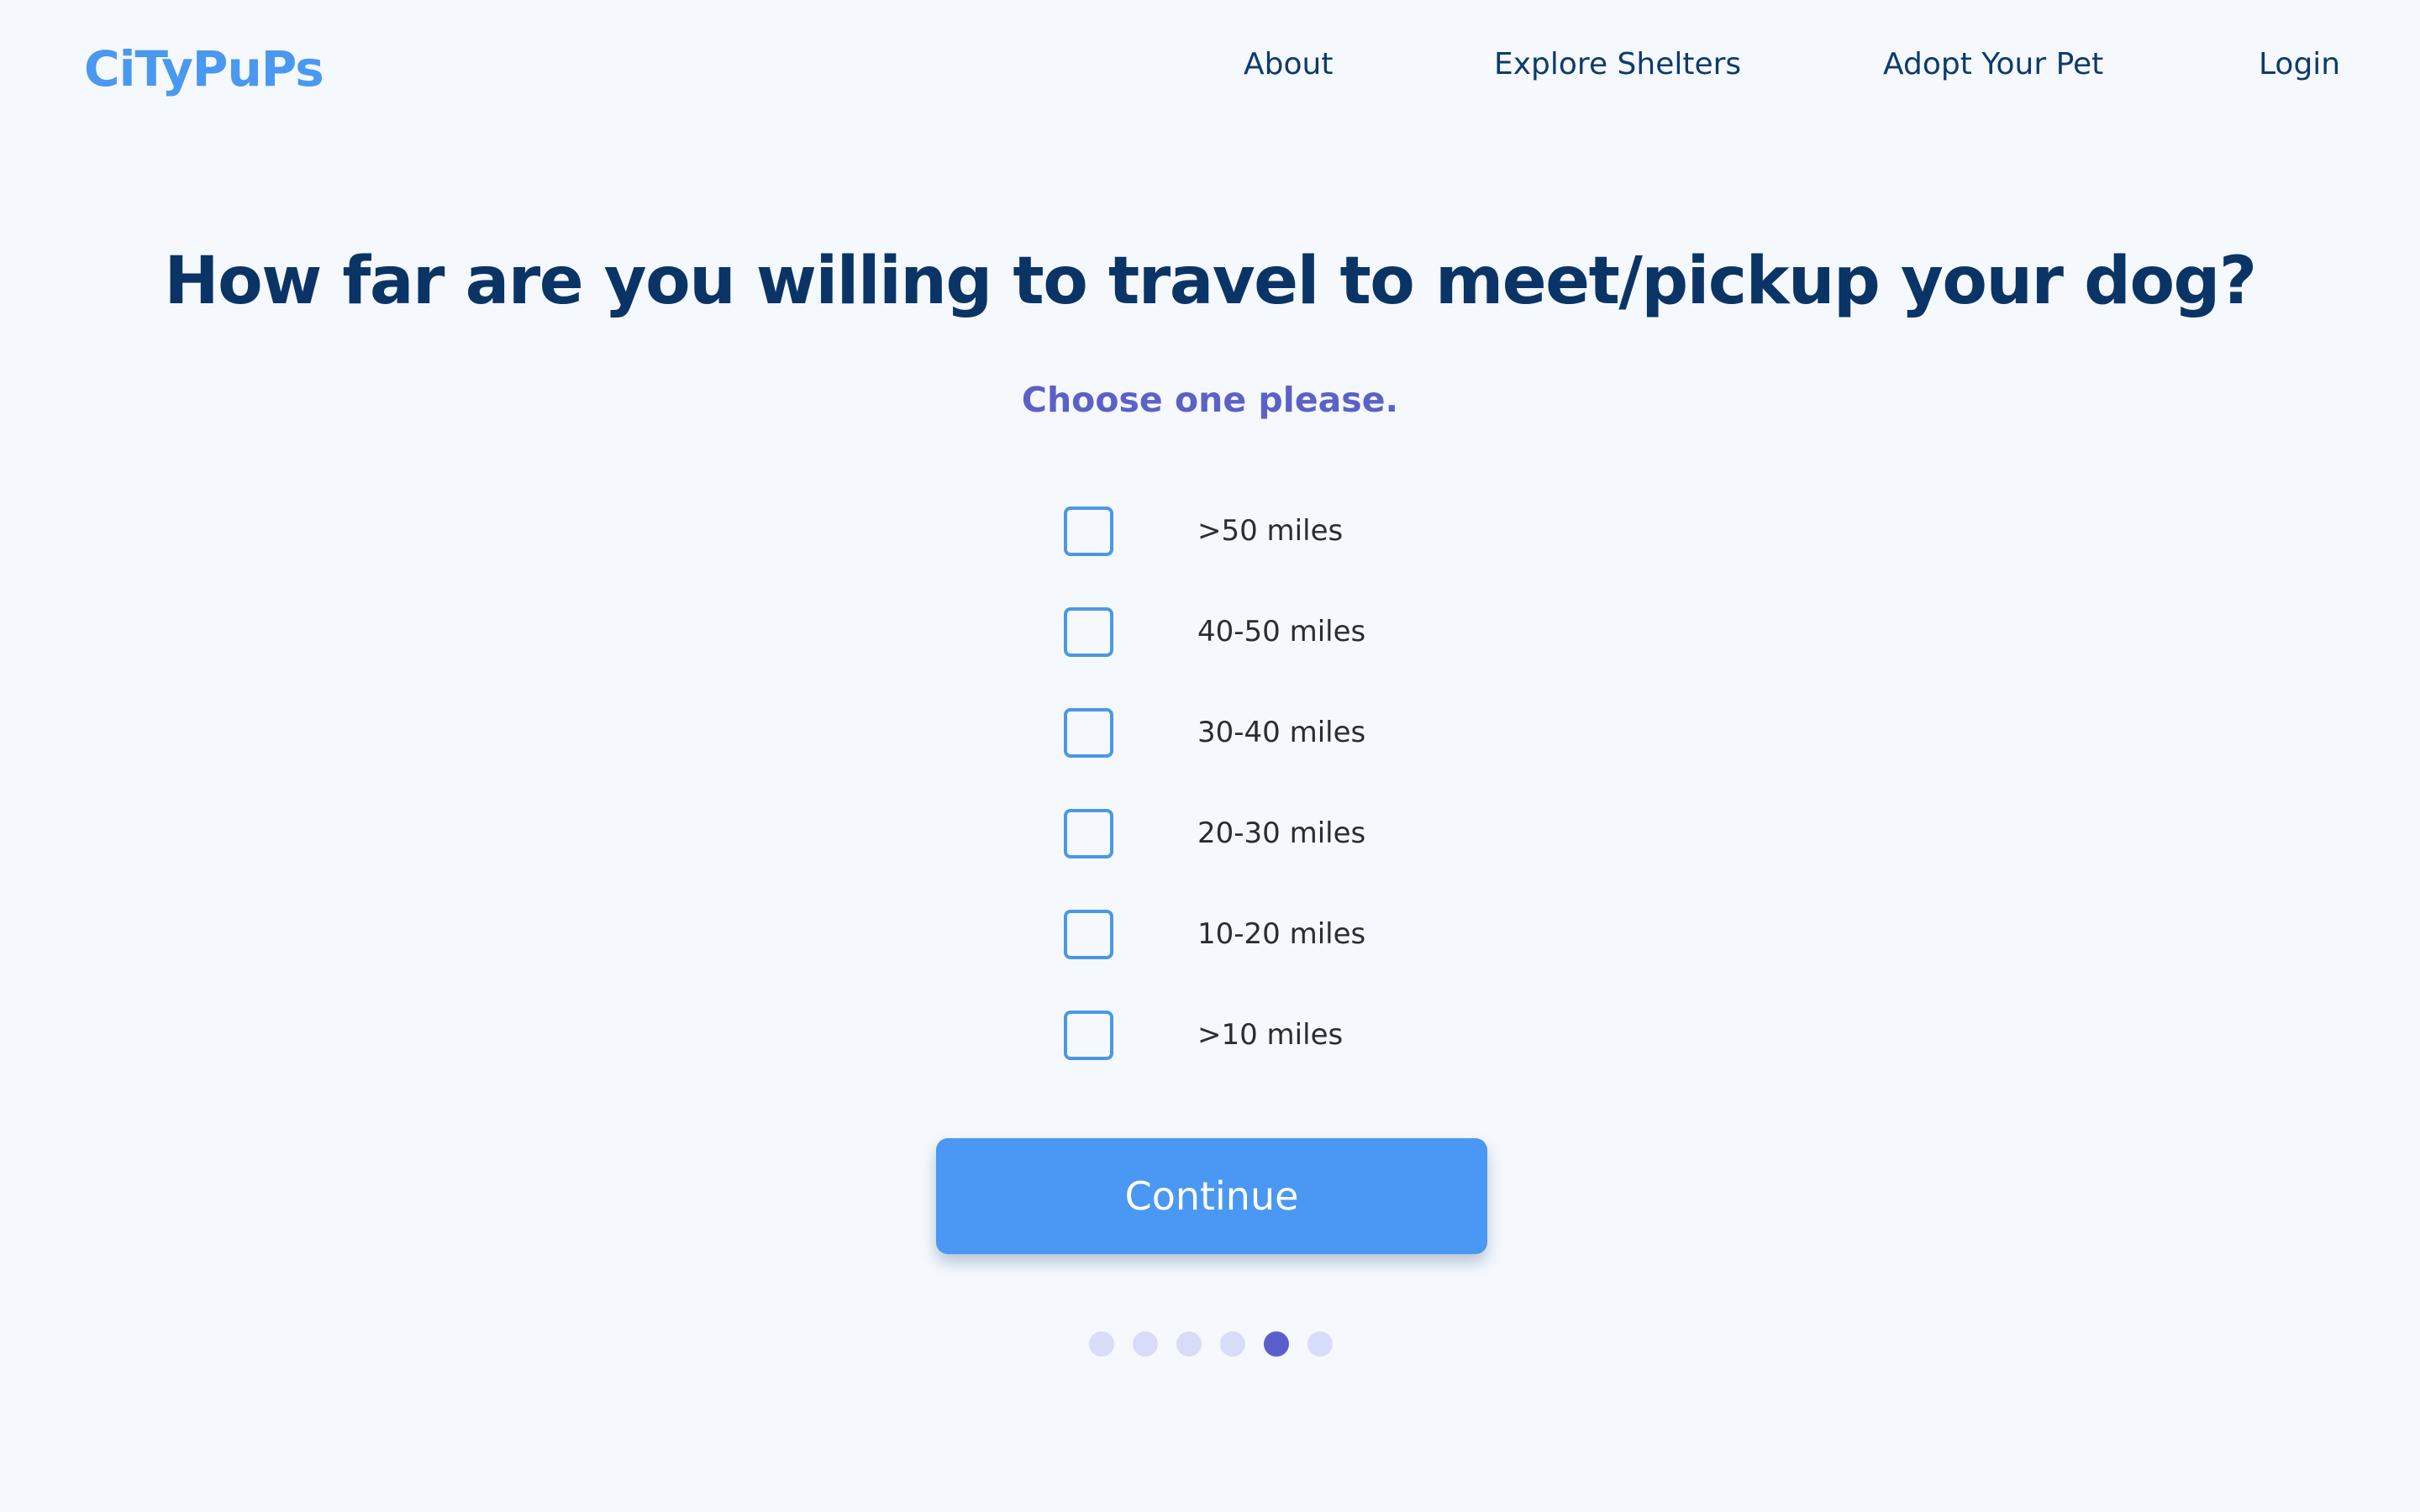 This screenshot has width=2420, height=1512. Describe the element at coordinates (1282, 833) in the screenshot. I see `option-label: 20-30 miles` at that location.